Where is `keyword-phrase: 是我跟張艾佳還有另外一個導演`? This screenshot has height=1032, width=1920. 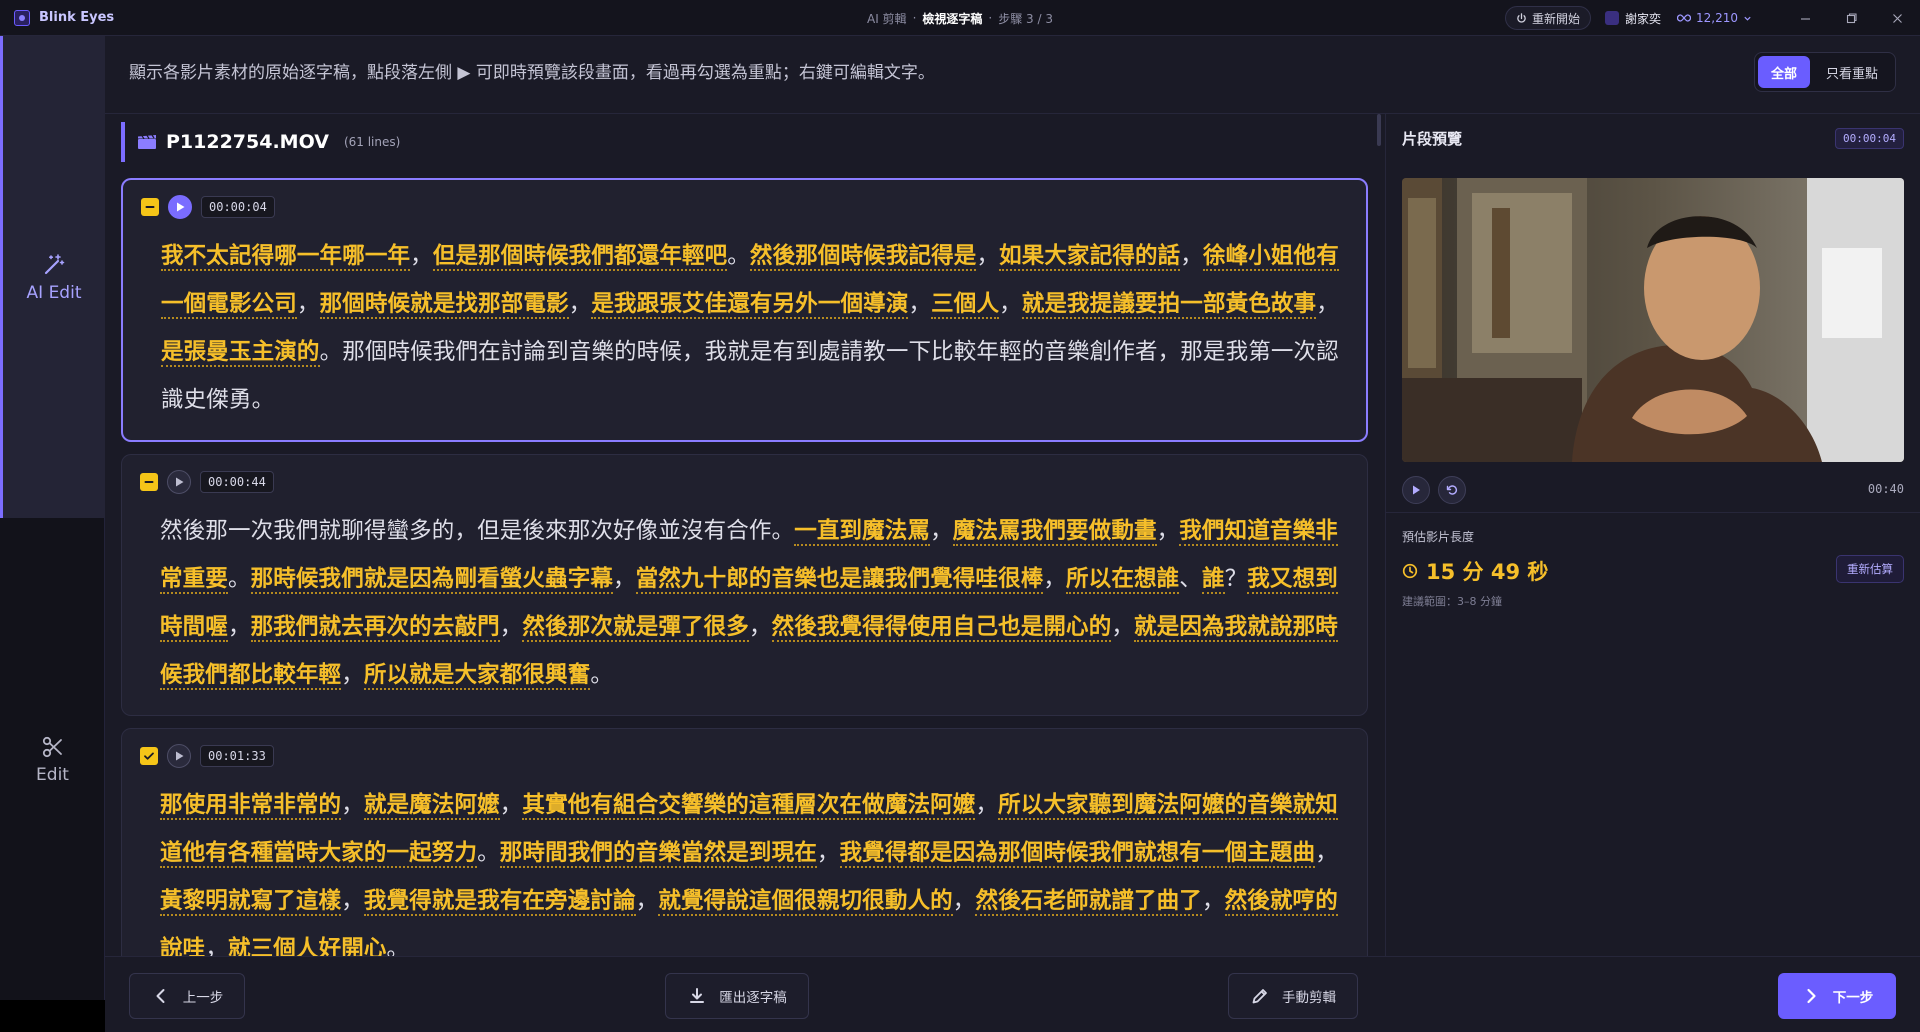 keyword-phrase: 是我跟張艾佳還有另外一個導演 is located at coordinates (750, 305).